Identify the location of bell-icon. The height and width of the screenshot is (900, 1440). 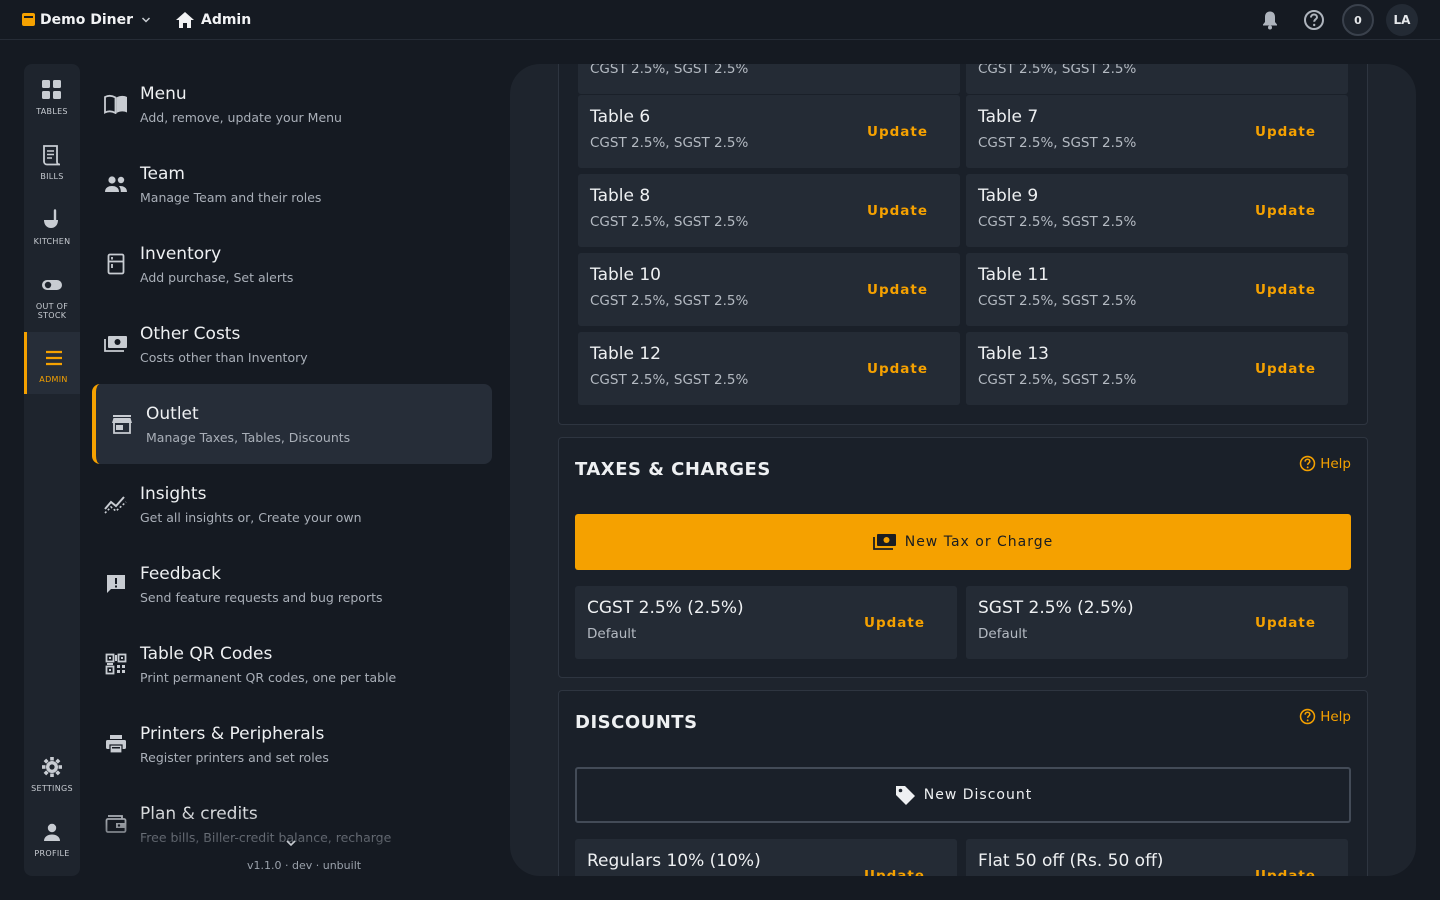
(1270, 20).